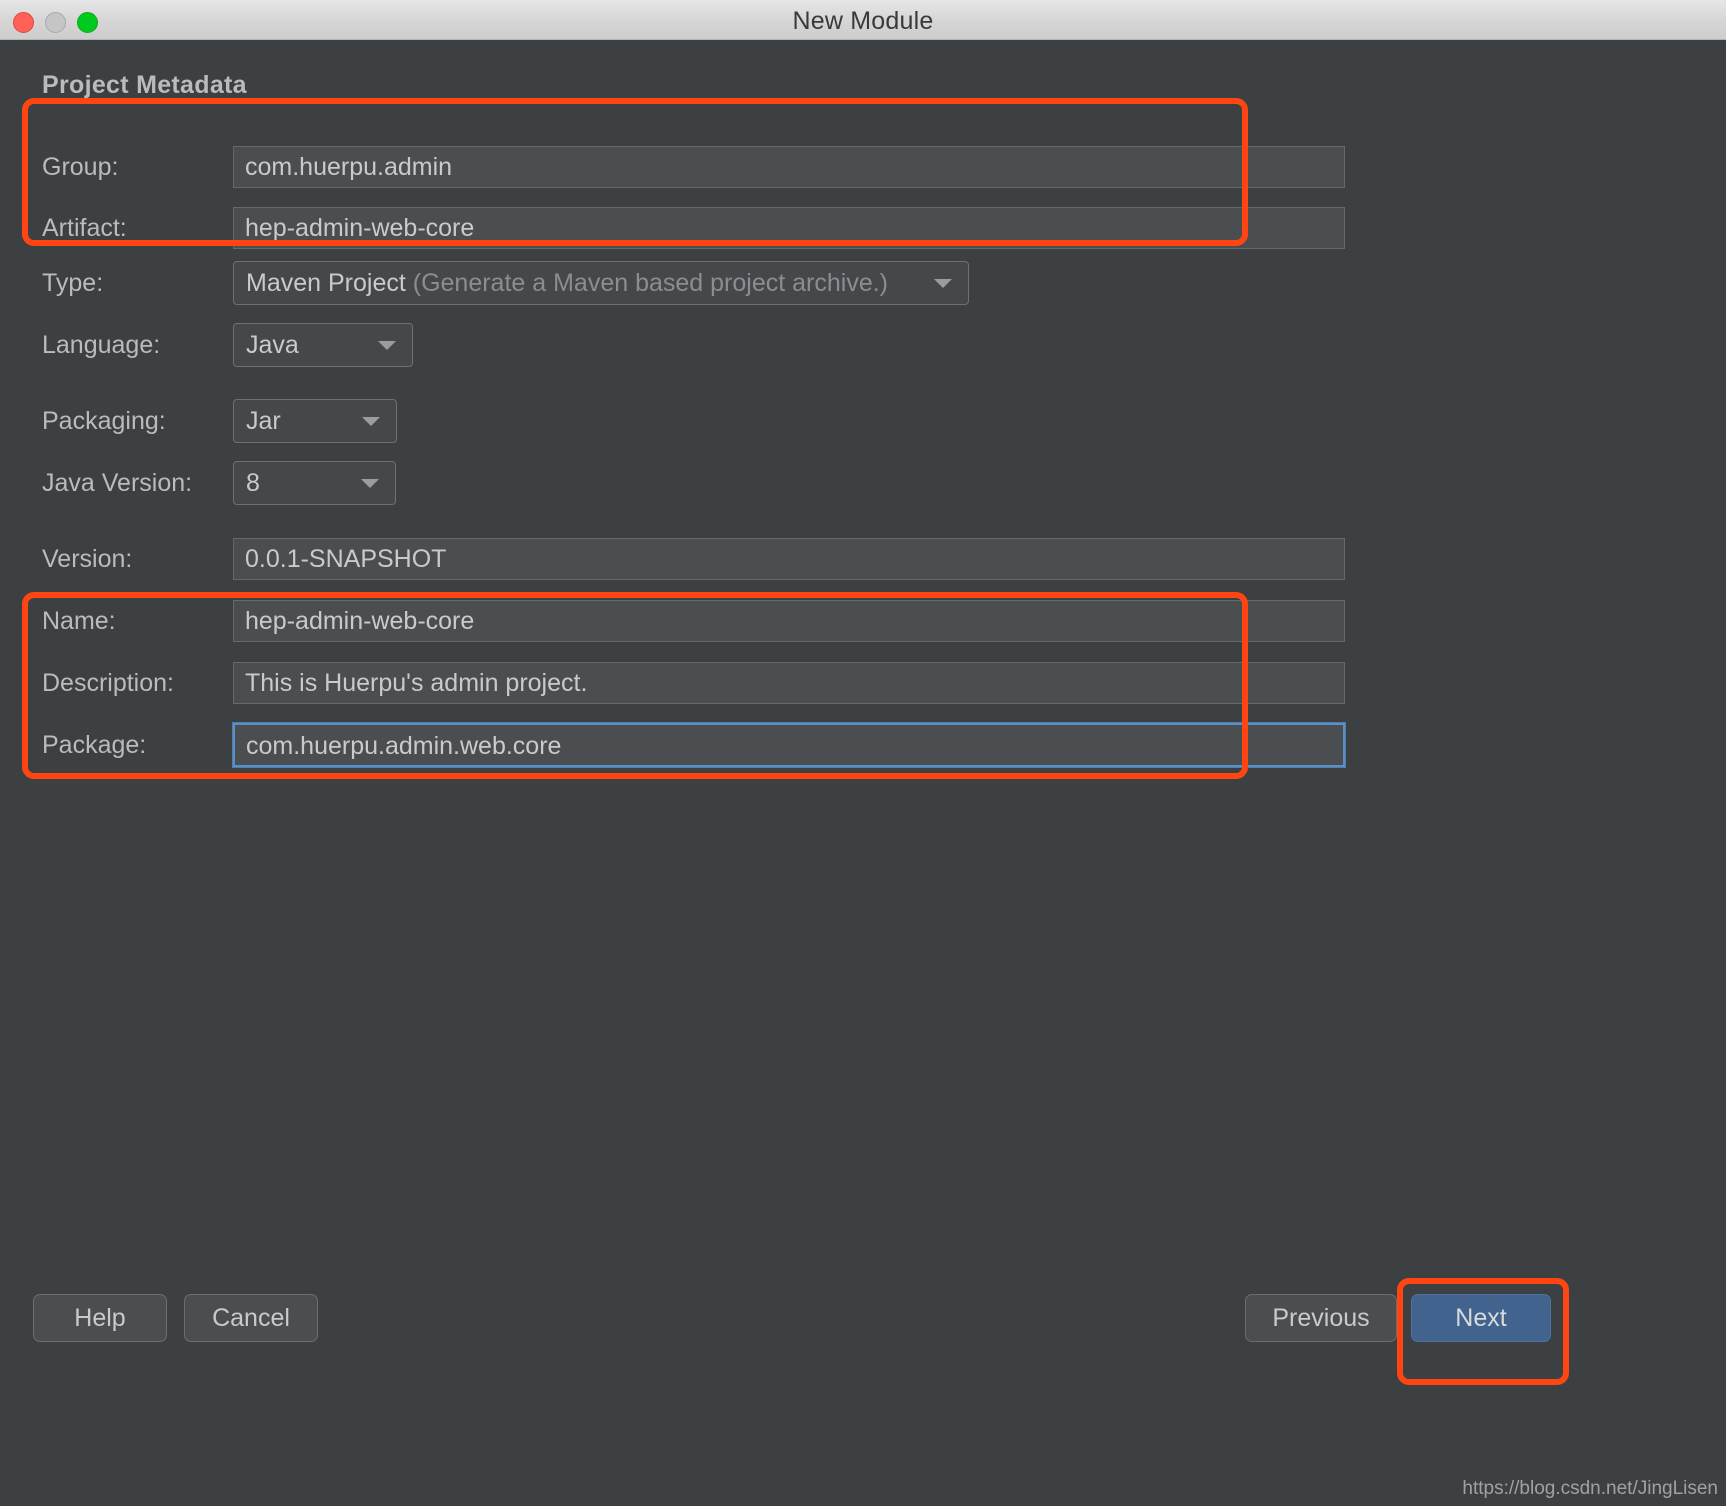 The height and width of the screenshot is (1506, 1726). I want to click on window-title: New Module, so click(863, 21).